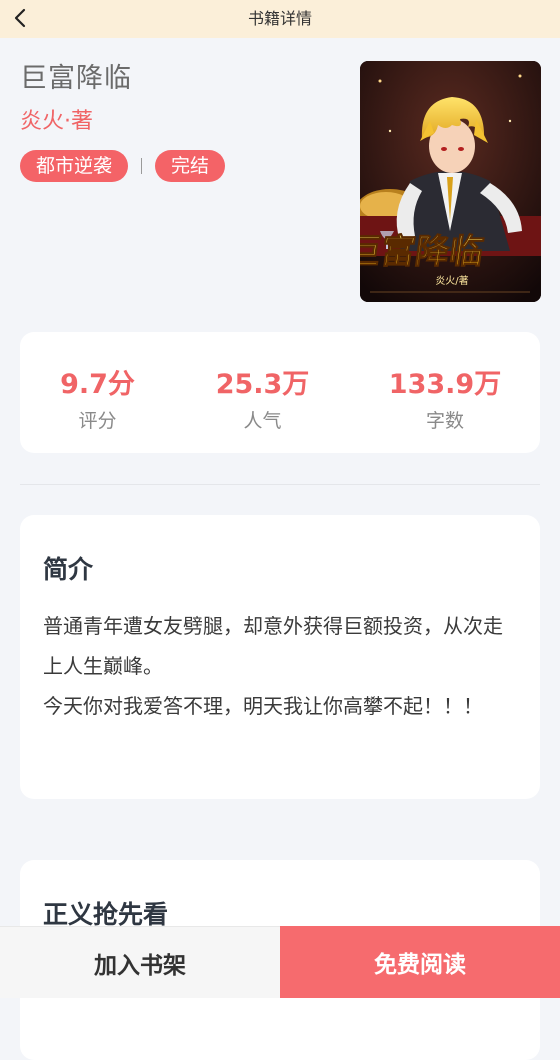 This screenshot has width=560, height=1060. I want to click on read-free-button: 免费阅读, so click(420, 962).